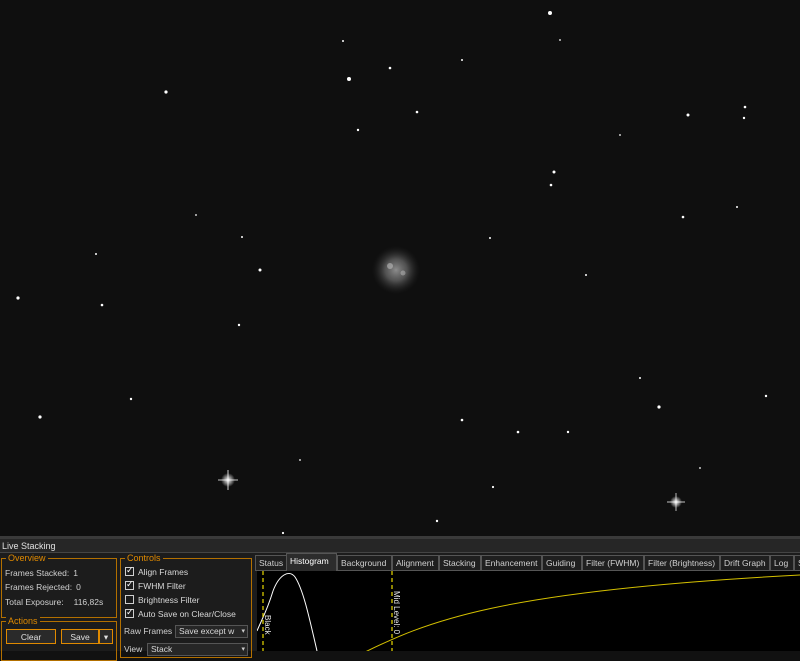  What do you see at coordinates (169, 600) in the screenshot?
I see `brightness-filter-label: Brightness Filter` at bounding box center [169, 600].